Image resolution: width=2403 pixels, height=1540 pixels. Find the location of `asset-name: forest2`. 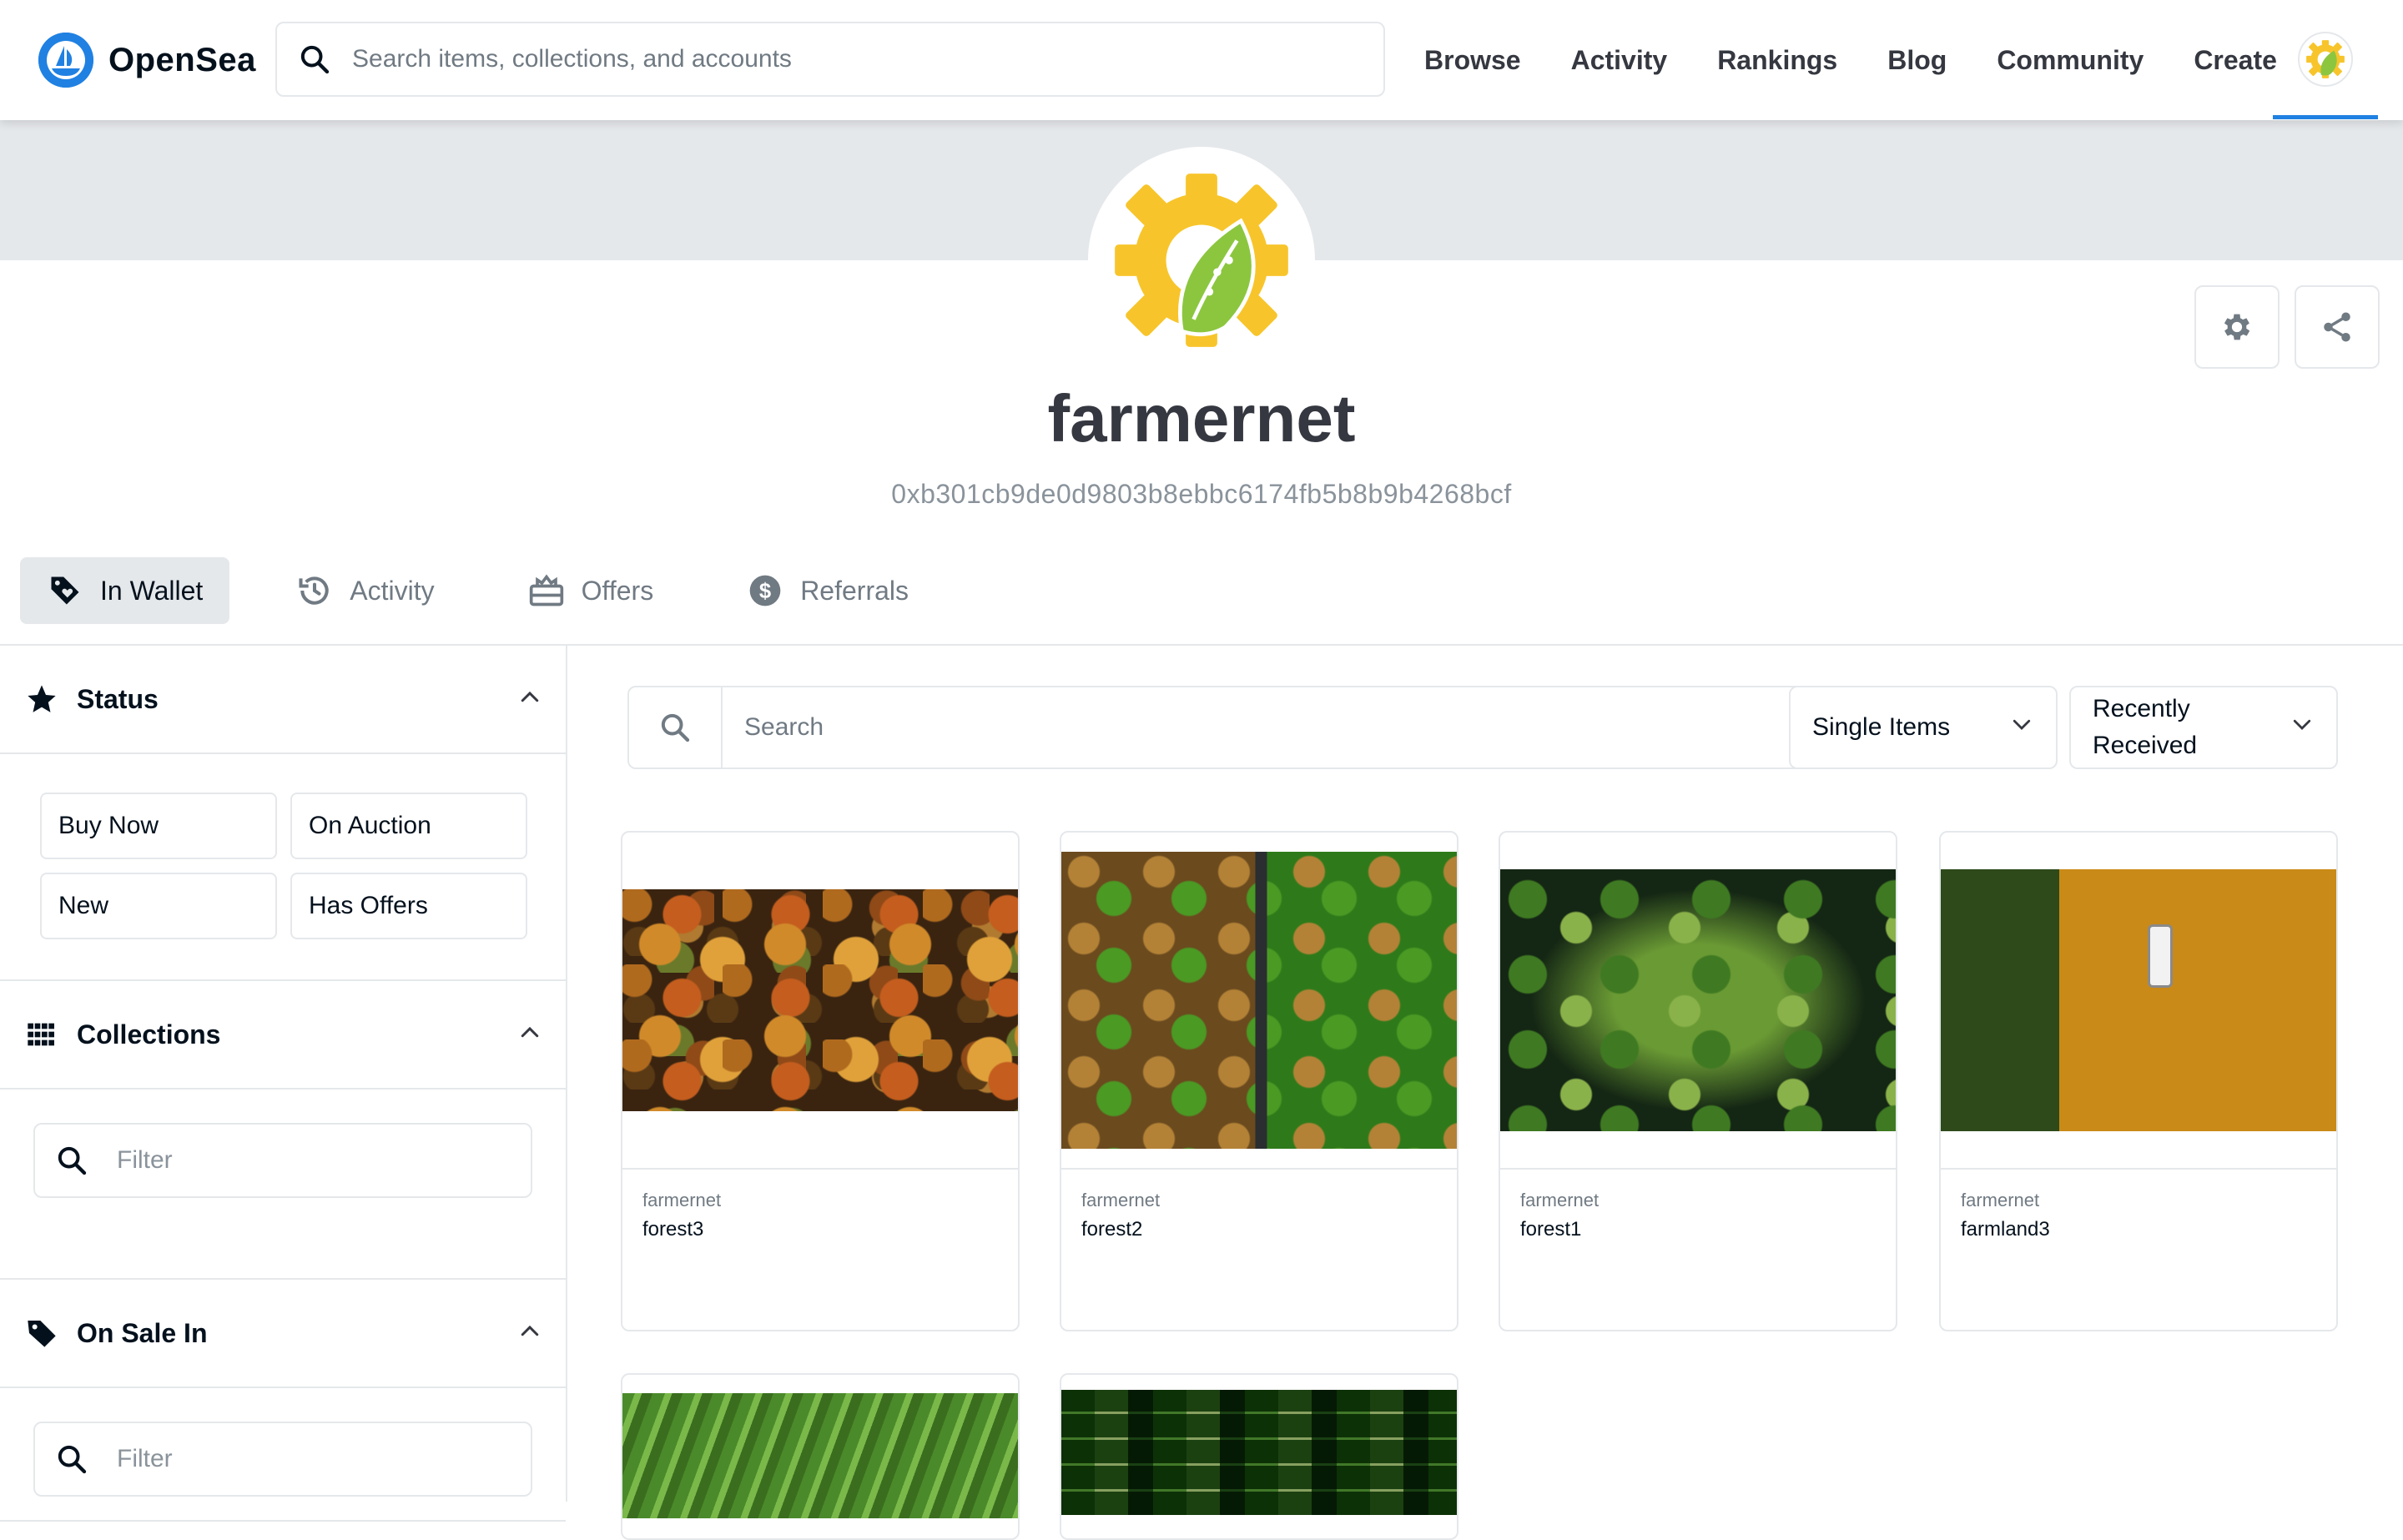

asset-name: forest2 is located at coordinates (1112, 1229).